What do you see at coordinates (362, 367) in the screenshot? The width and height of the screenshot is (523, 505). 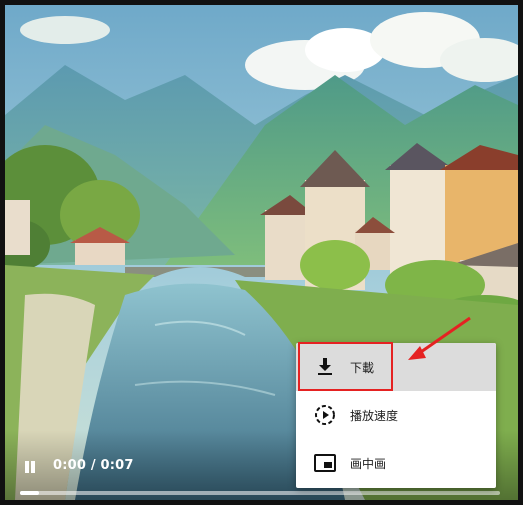 I see `menu-item-label: 下載` at bounding box center [362, 367].